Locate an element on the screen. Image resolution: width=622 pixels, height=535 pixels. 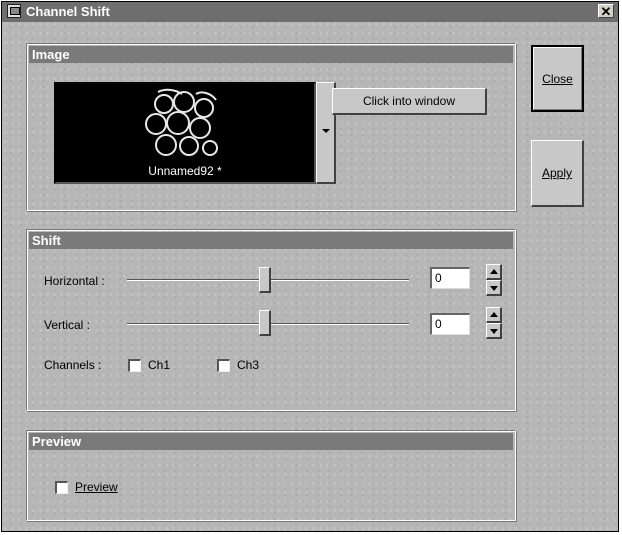
thumbnail-caption: Unnamed92 * is located at coordinates (185, 171).